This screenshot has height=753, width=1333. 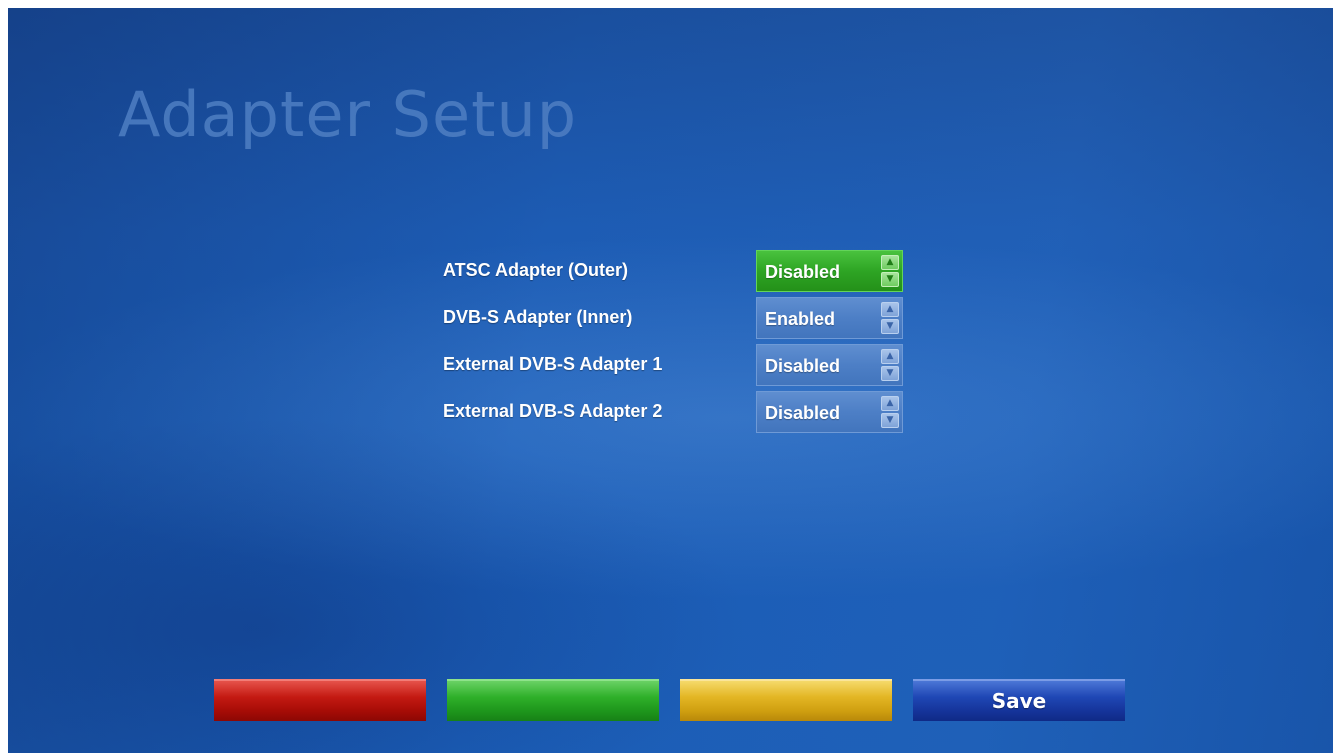 What do you see at coordinates (678, 366) in the screenshot?
I see `setting-row-external-dvbs-1: External DVB-S Adapter 1 Disabled ▲ ▼` at bounding box center [678, 366].